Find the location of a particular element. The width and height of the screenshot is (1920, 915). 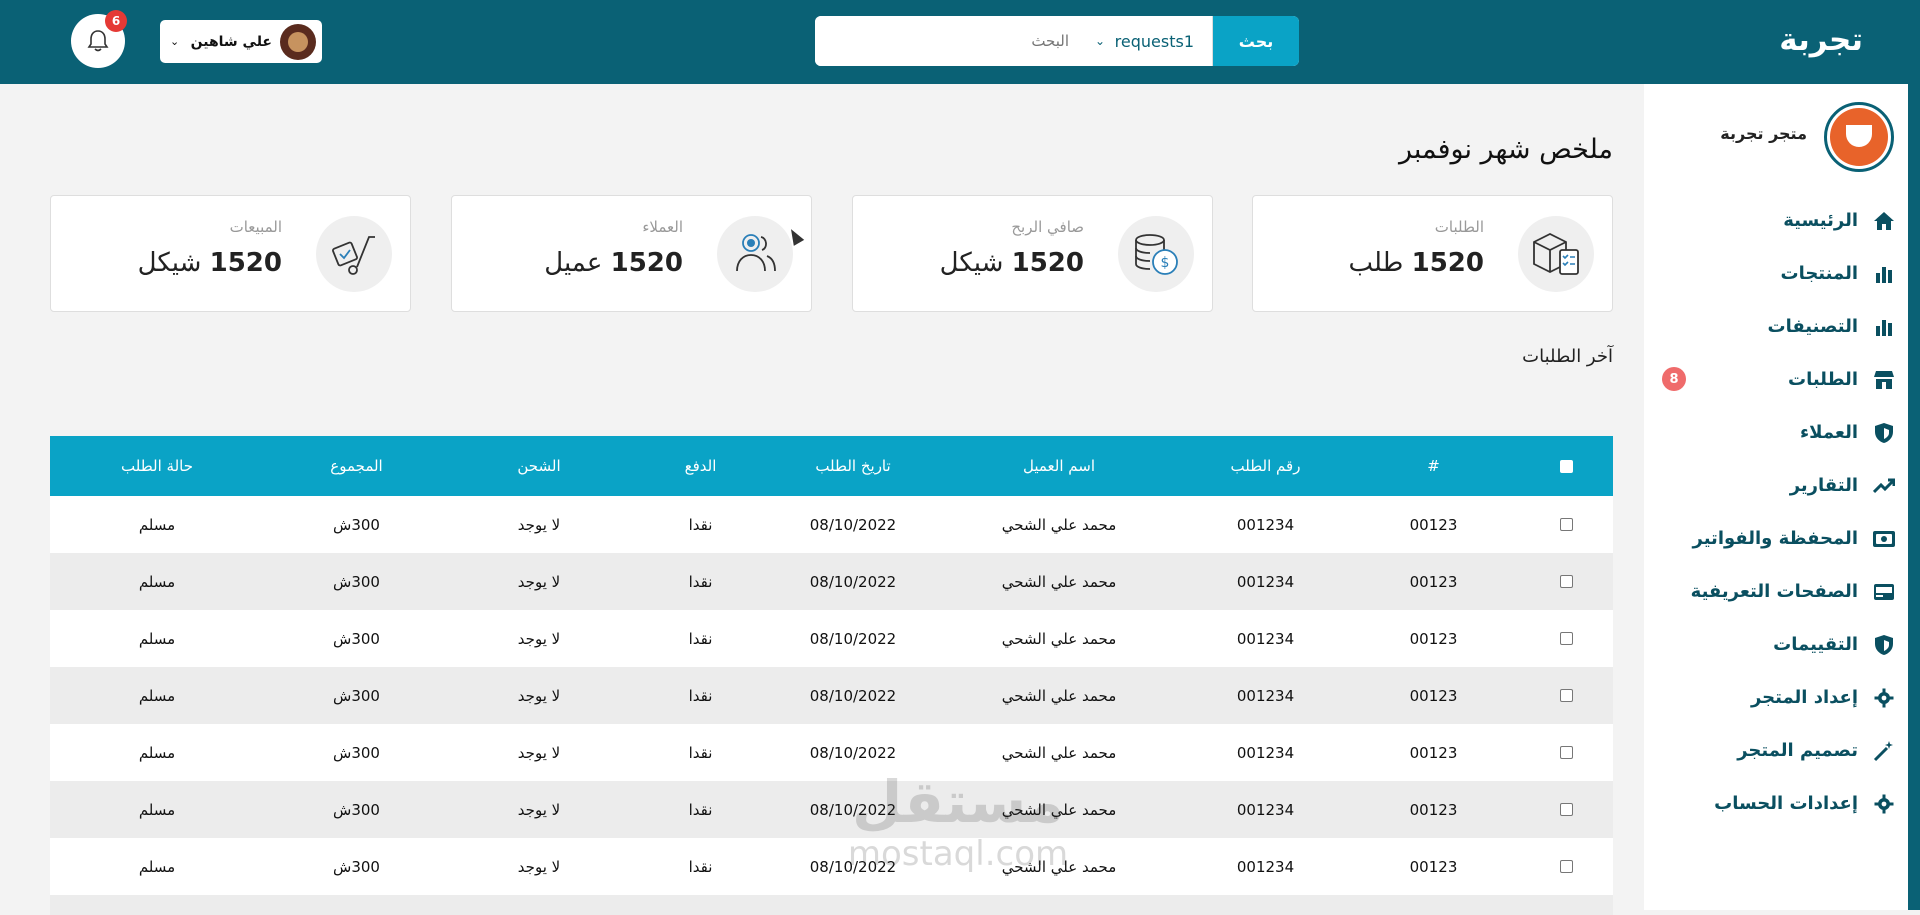

sidebar-item-label: التقارير is located at coordinates (1823, 485).